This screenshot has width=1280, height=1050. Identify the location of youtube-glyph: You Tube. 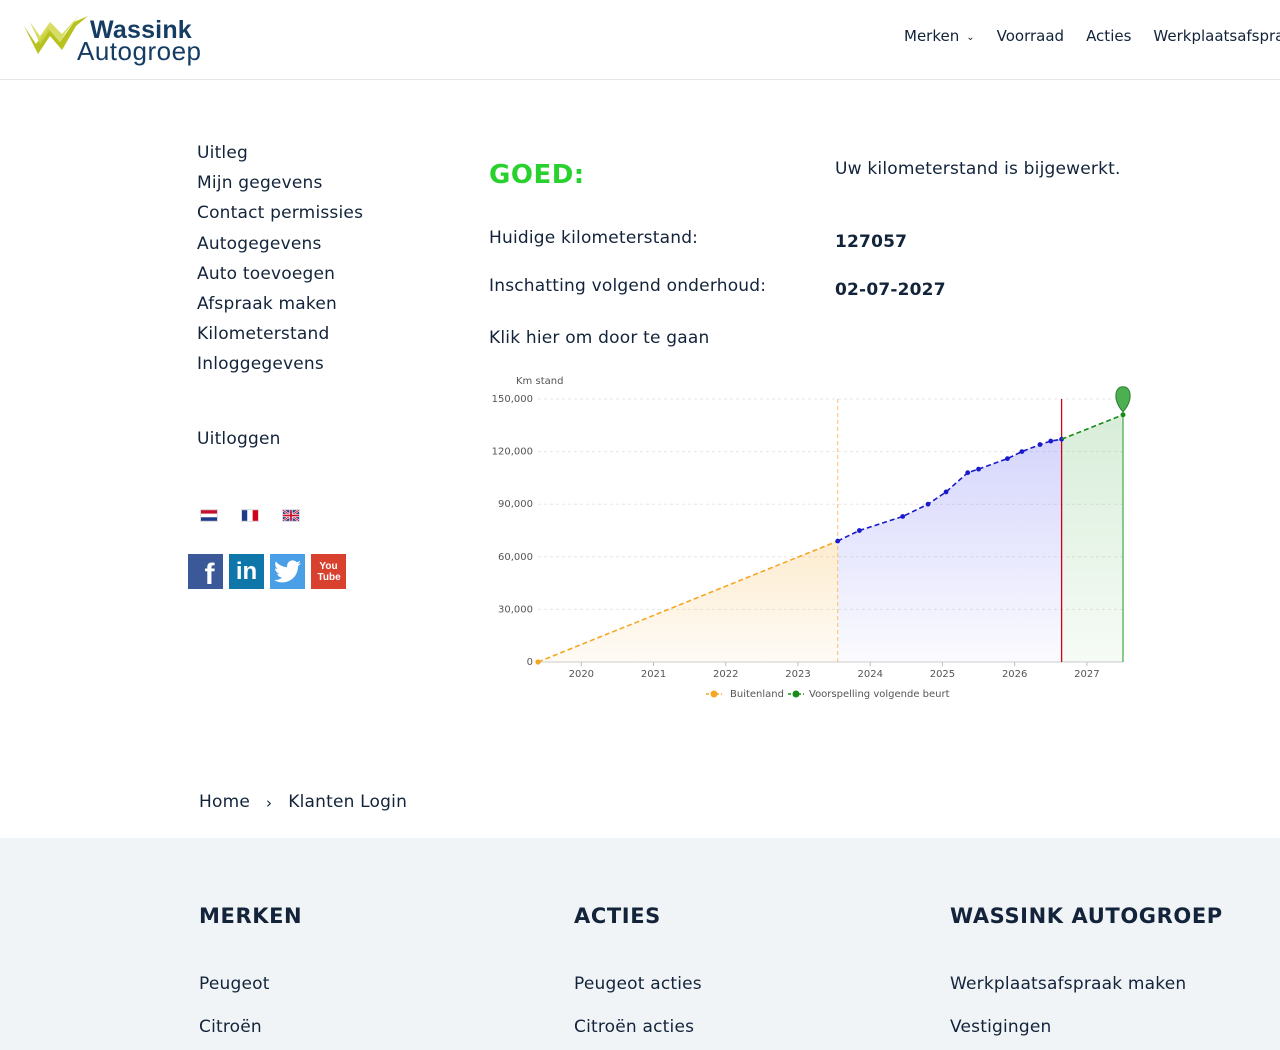
(329, 571).